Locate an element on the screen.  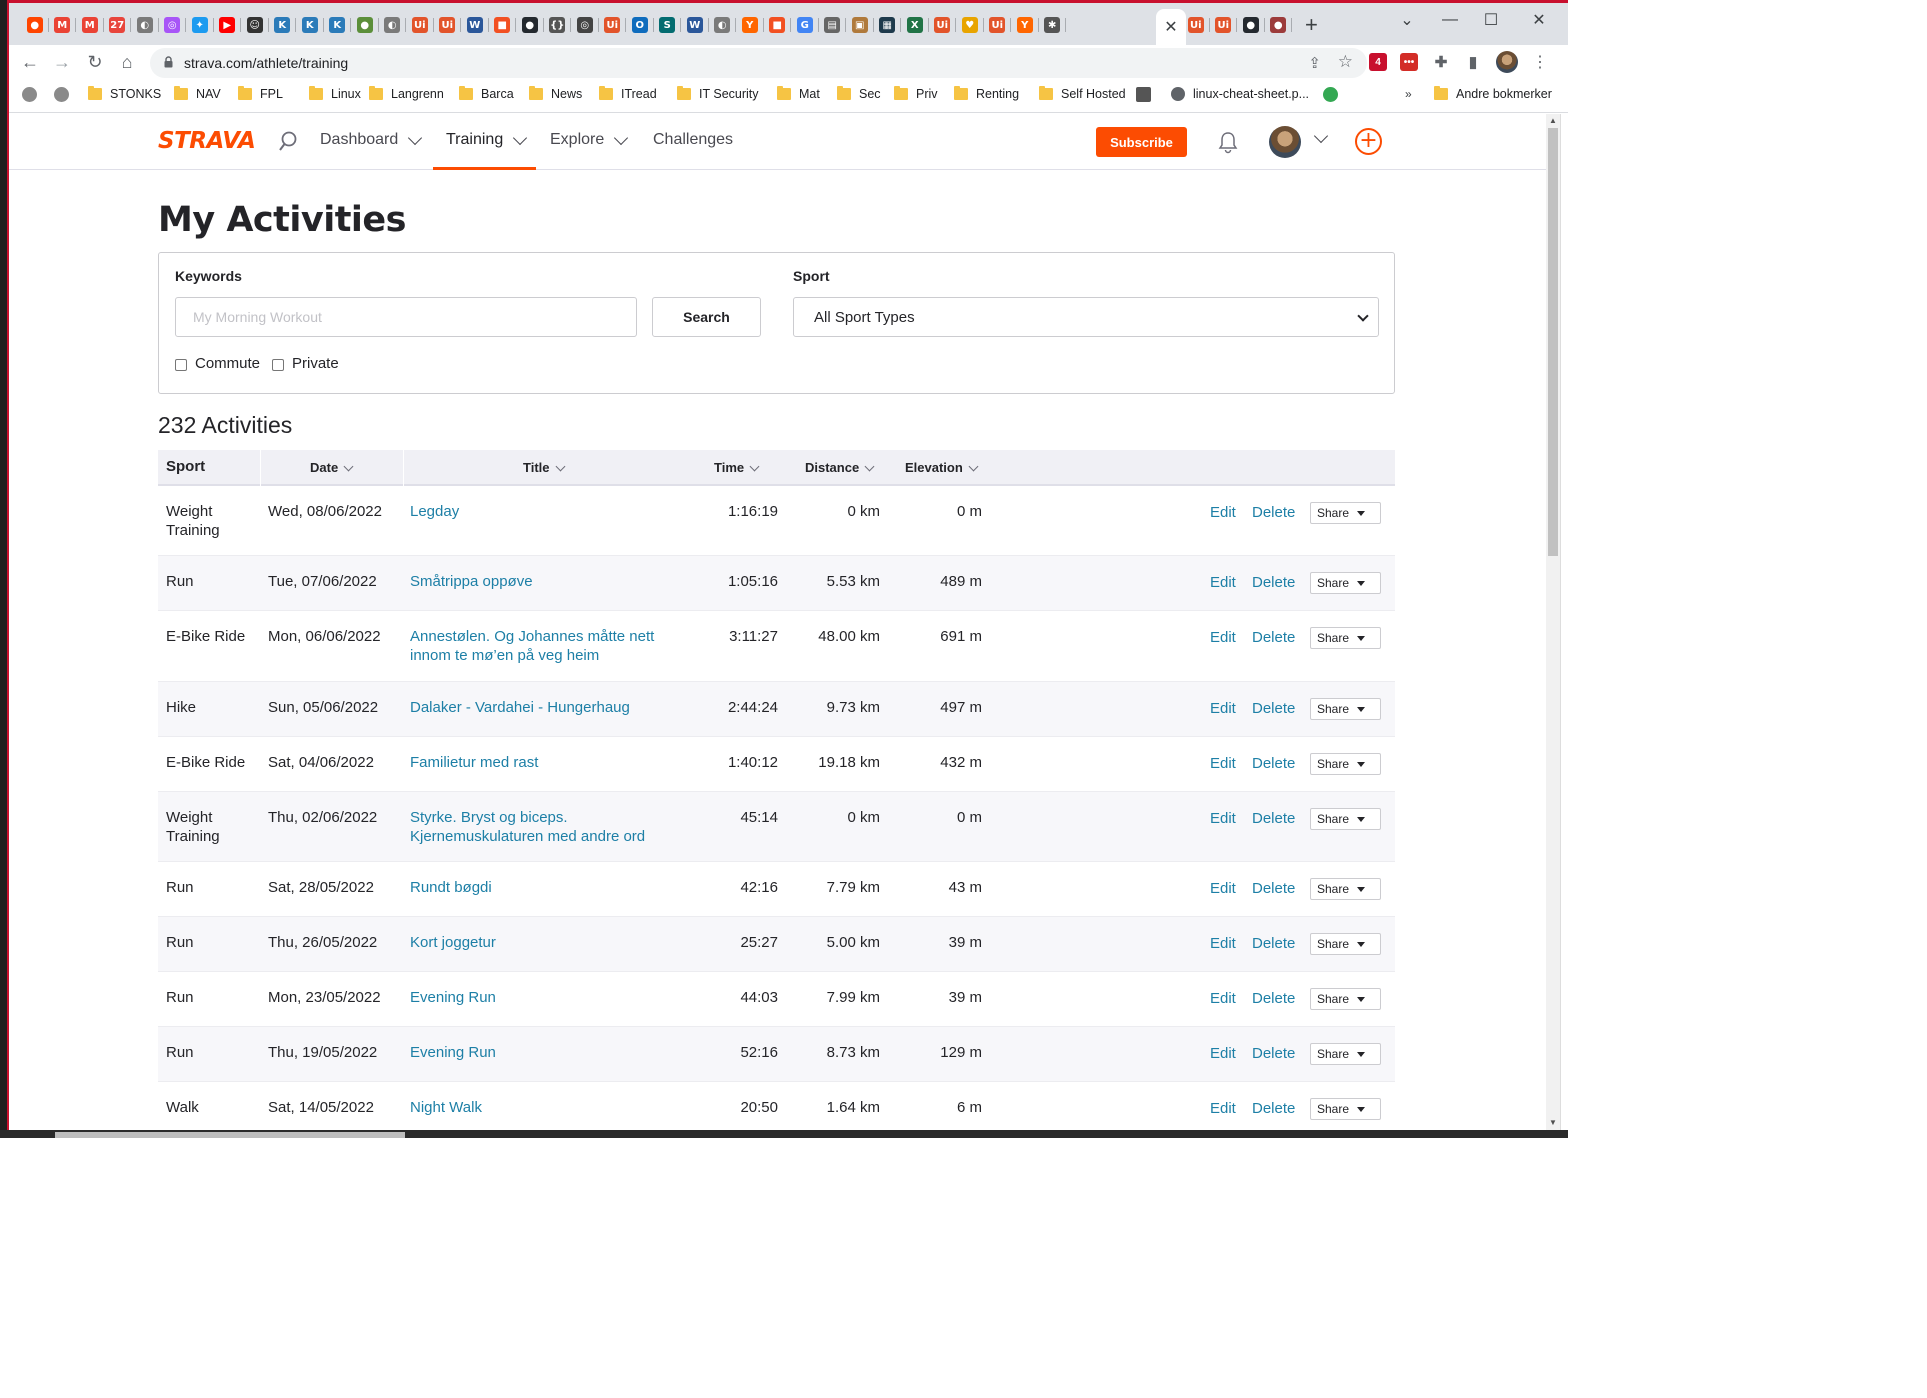
close-tab-icon: ✕ is located at coordinates (1170, 27).